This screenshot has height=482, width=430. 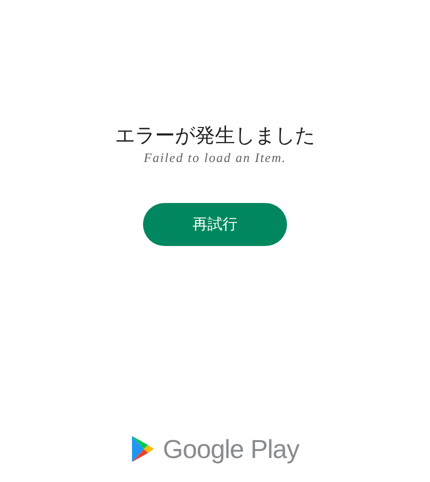 What do you see at coordinates (215, 224) in the screenshot?
I see `retry-button: 再試行` at bounding box center [215, 224].